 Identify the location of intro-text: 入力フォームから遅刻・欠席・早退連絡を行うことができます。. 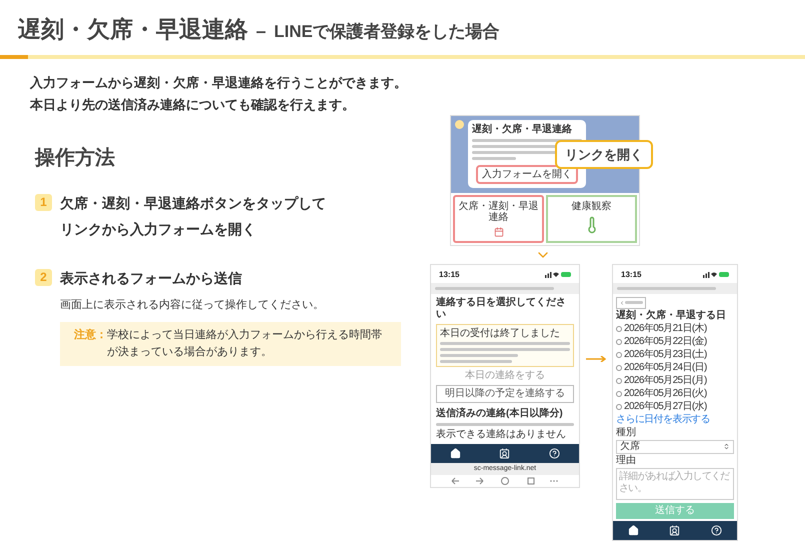
(219, 83).